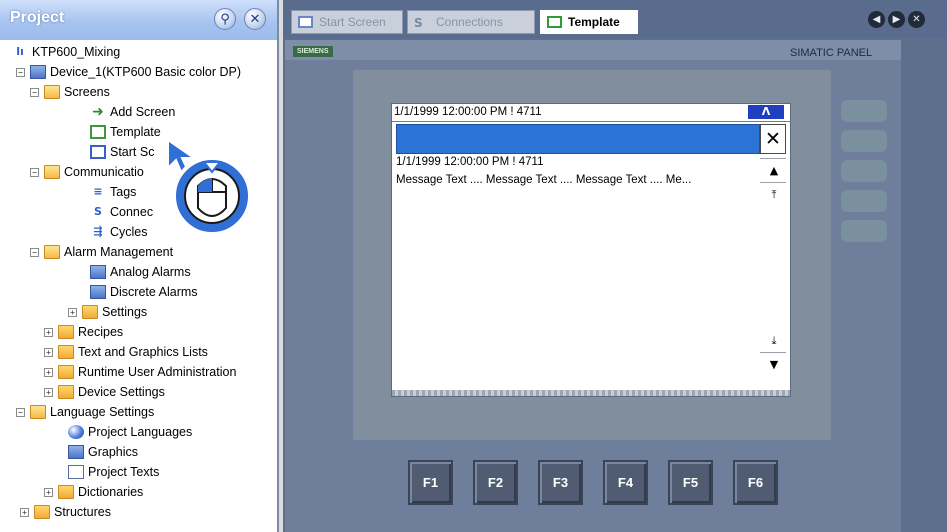 The width and height of the screenshot is (947, 532). What do you see at coordinates (128, 72) in the screenshot?
I see `tree-item-device: − Device_1(KTP600 Basic color DP)` at bounding box center [128, 72].